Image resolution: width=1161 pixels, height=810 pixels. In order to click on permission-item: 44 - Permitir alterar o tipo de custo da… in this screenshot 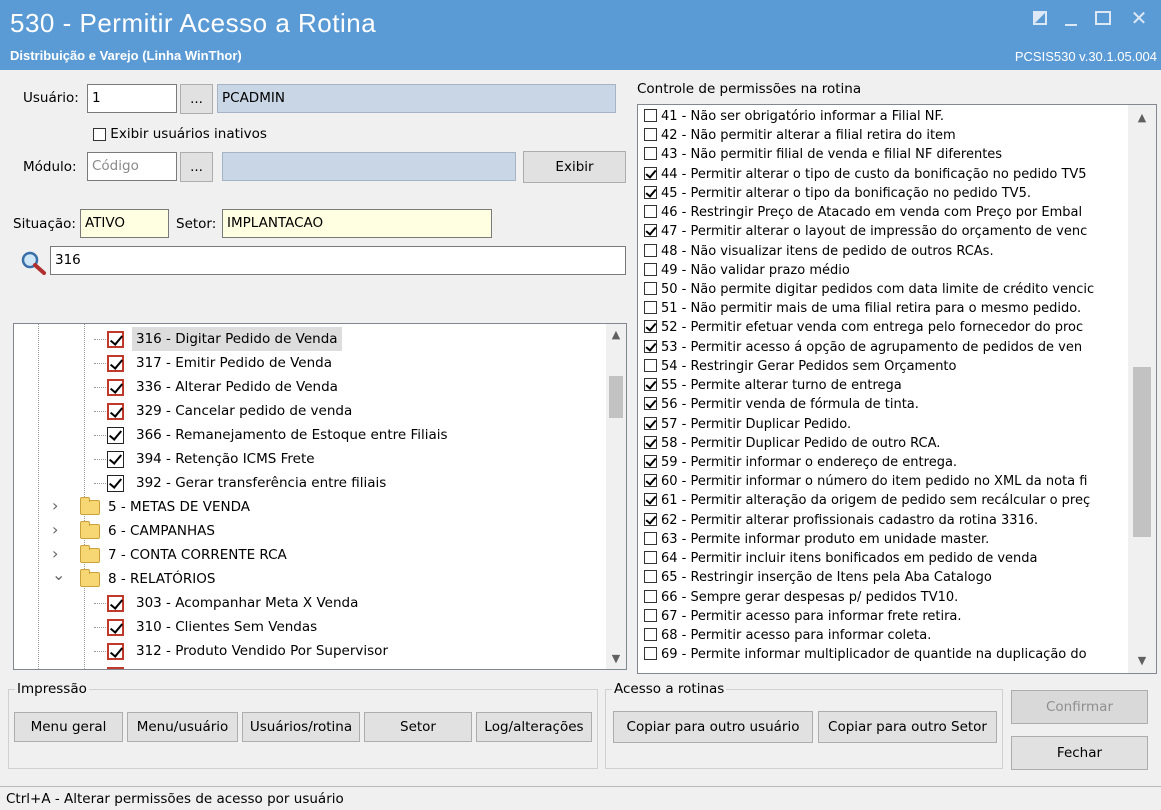, I will do `click(885, 174)`.